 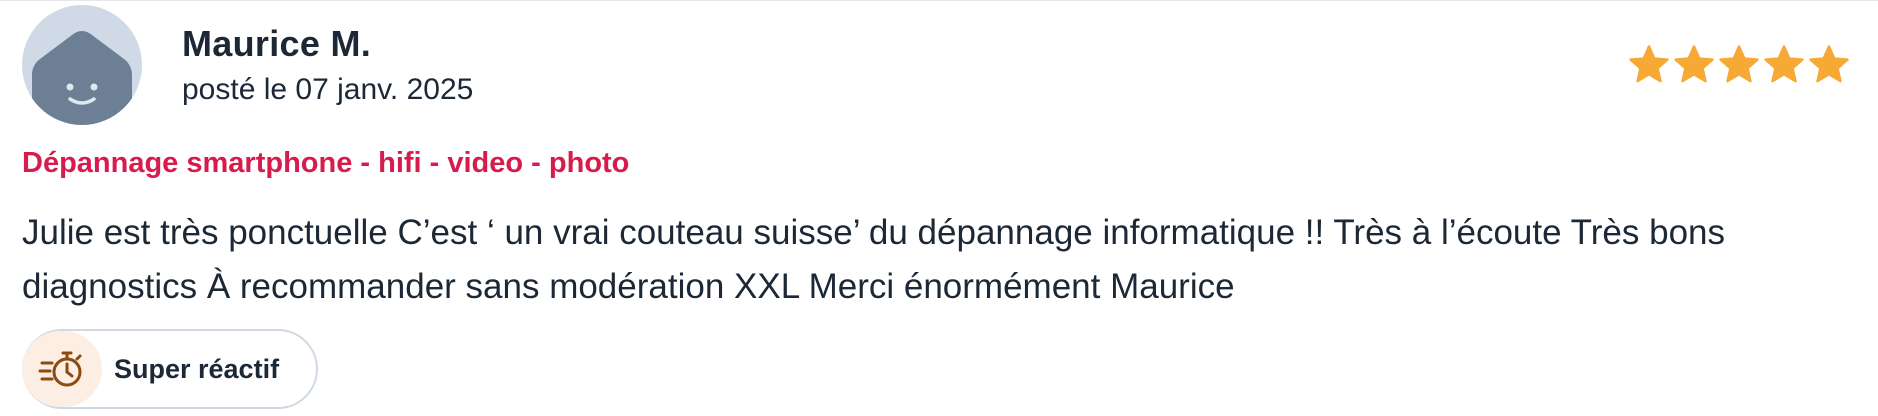 I want to click on badge-label: Super réactif, so click(x=197, y=368).